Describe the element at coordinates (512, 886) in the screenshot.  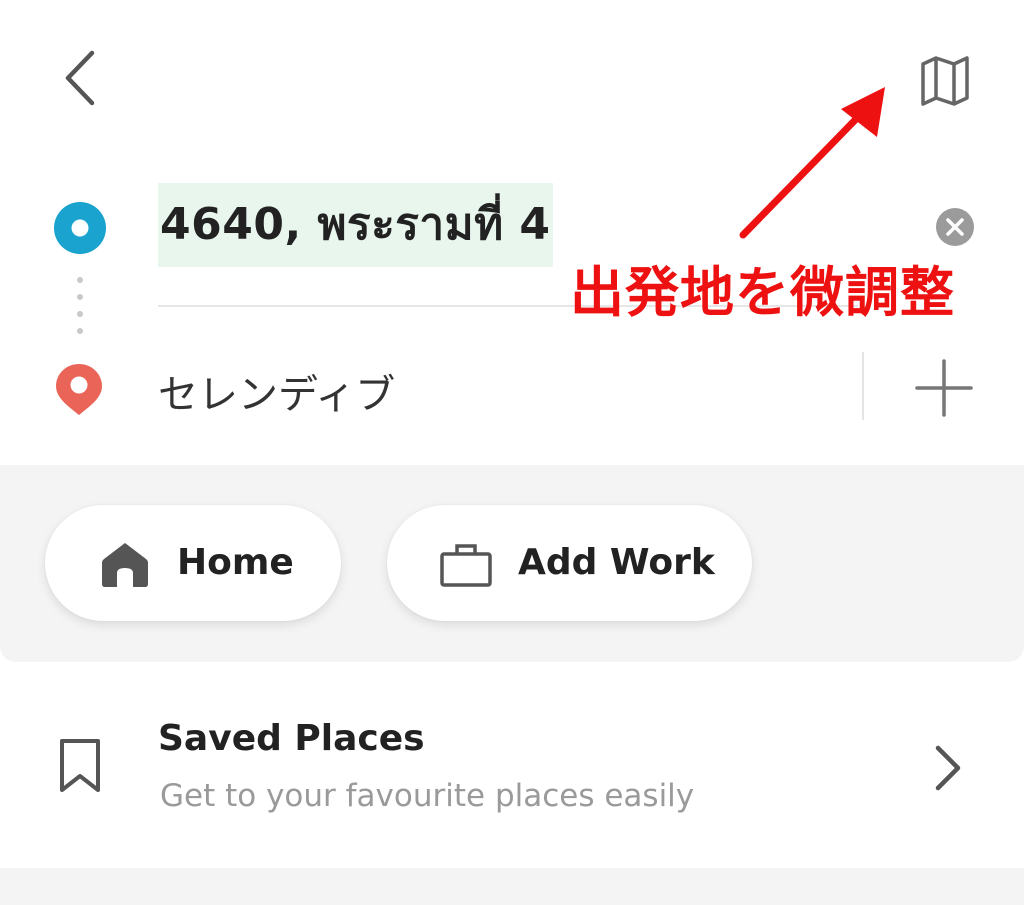
I see `section-separator` at that location.